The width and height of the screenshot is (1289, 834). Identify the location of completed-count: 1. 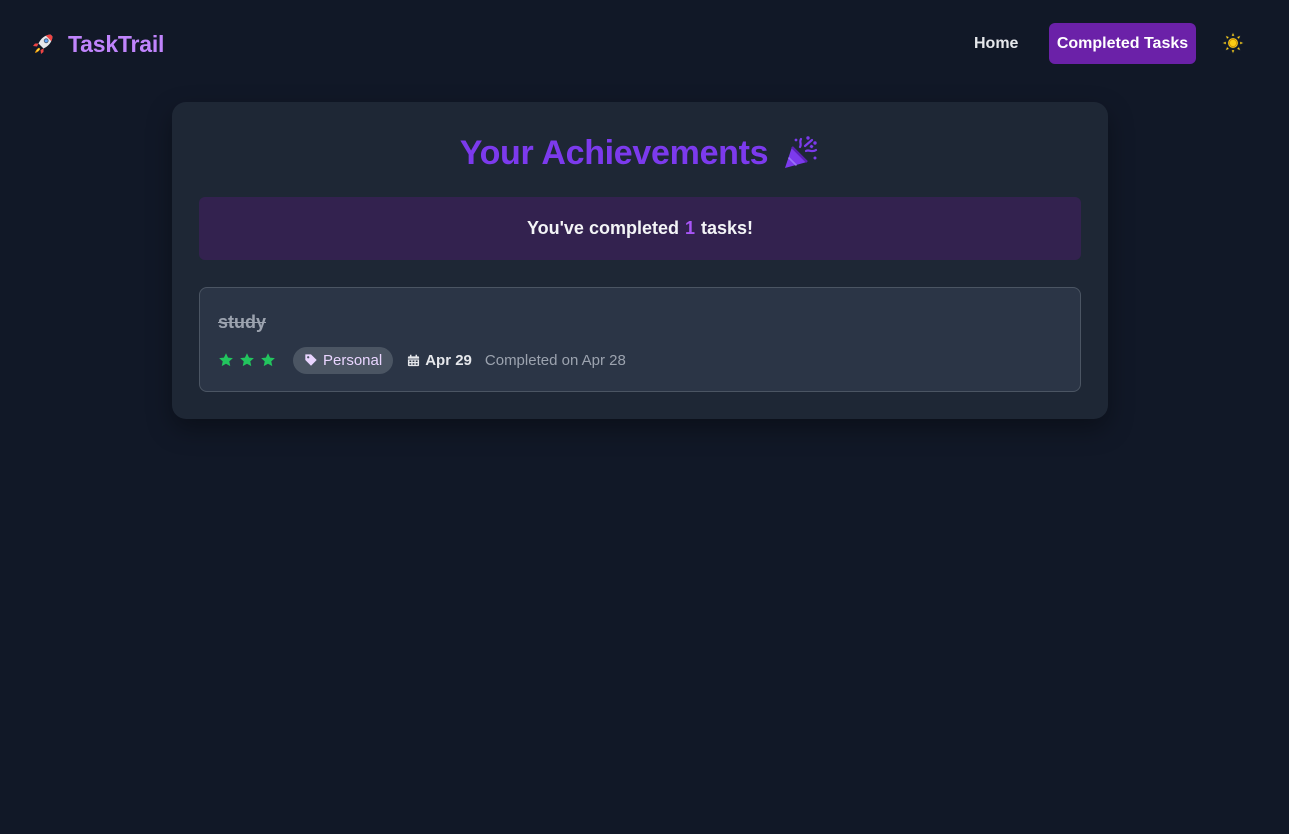
(689, 228).